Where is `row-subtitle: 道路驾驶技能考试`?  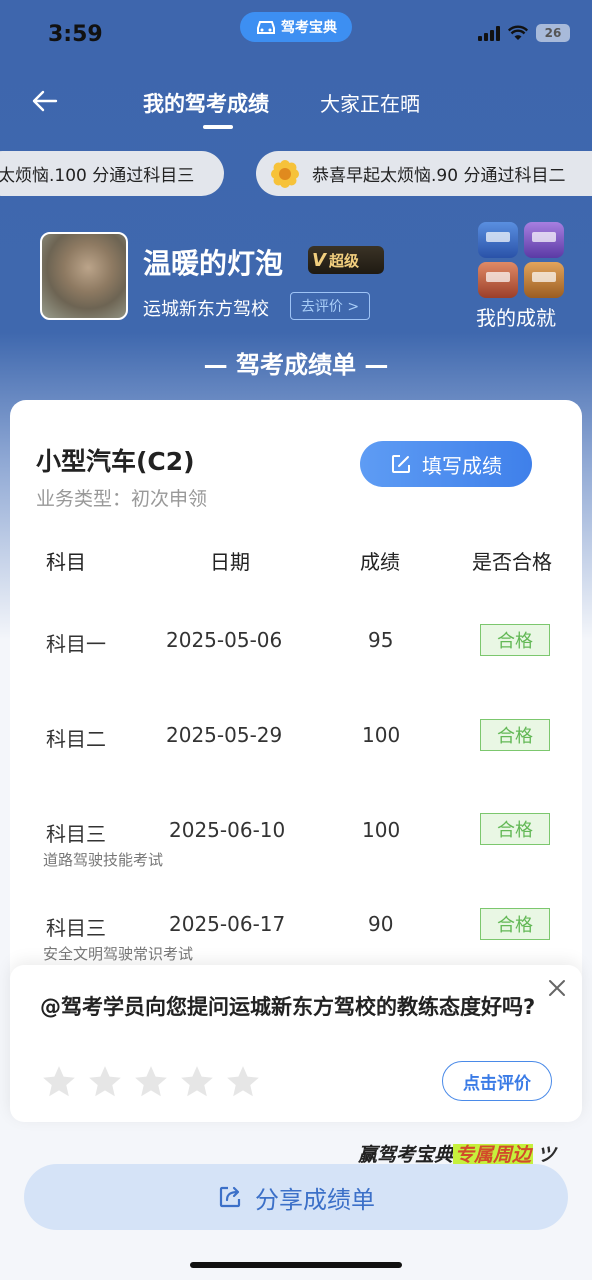
row-subtitle: 道路驾驶技能考试 is located at coordinates (103, 860).